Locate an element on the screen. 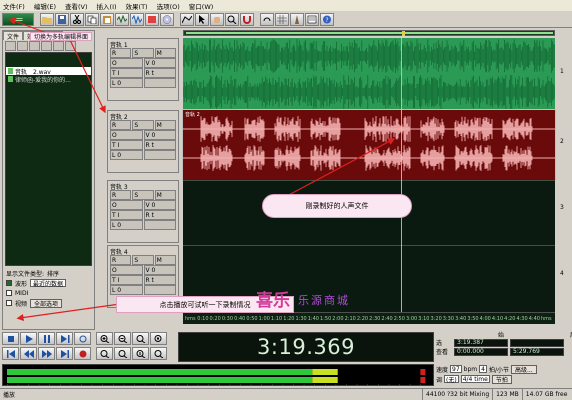 The image size is (572, 400). zoom-in-horizontal-button is located at coordinates (104, 338).